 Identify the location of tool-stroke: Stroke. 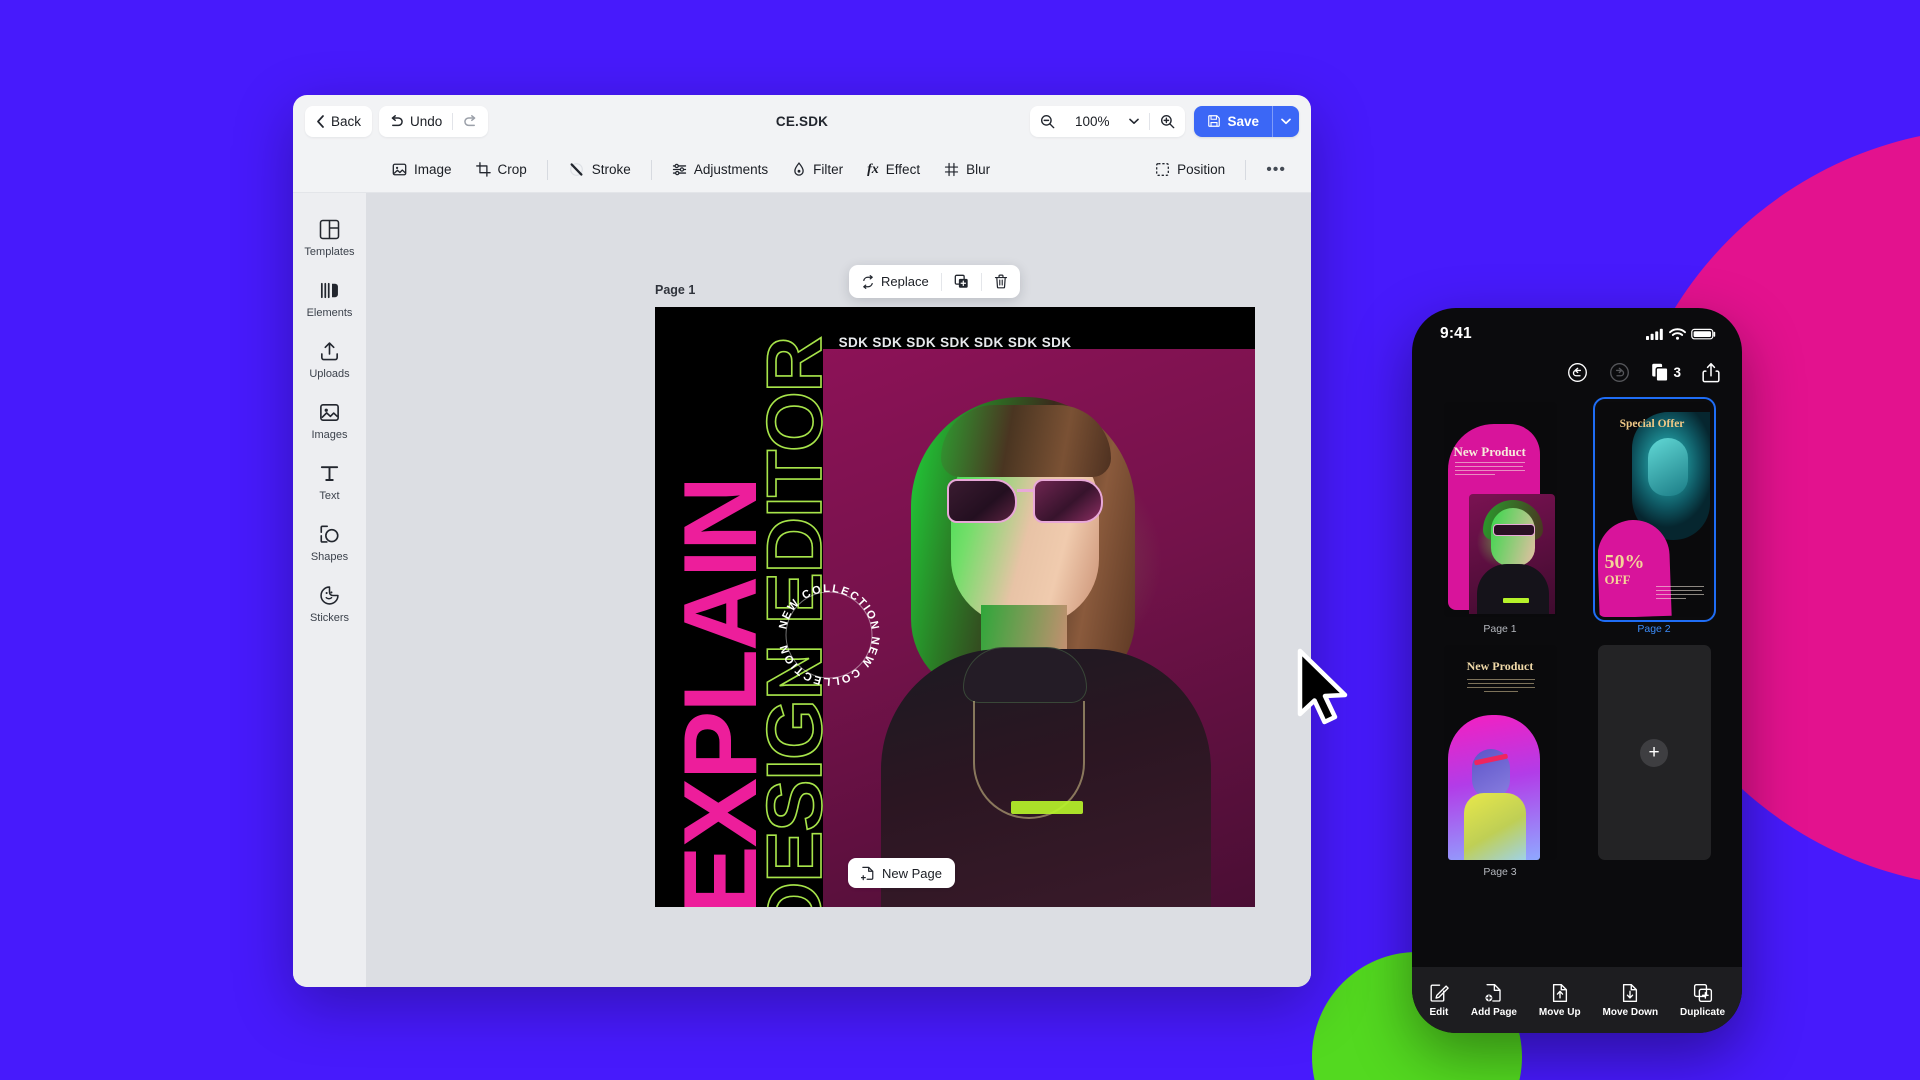
(599, 169).